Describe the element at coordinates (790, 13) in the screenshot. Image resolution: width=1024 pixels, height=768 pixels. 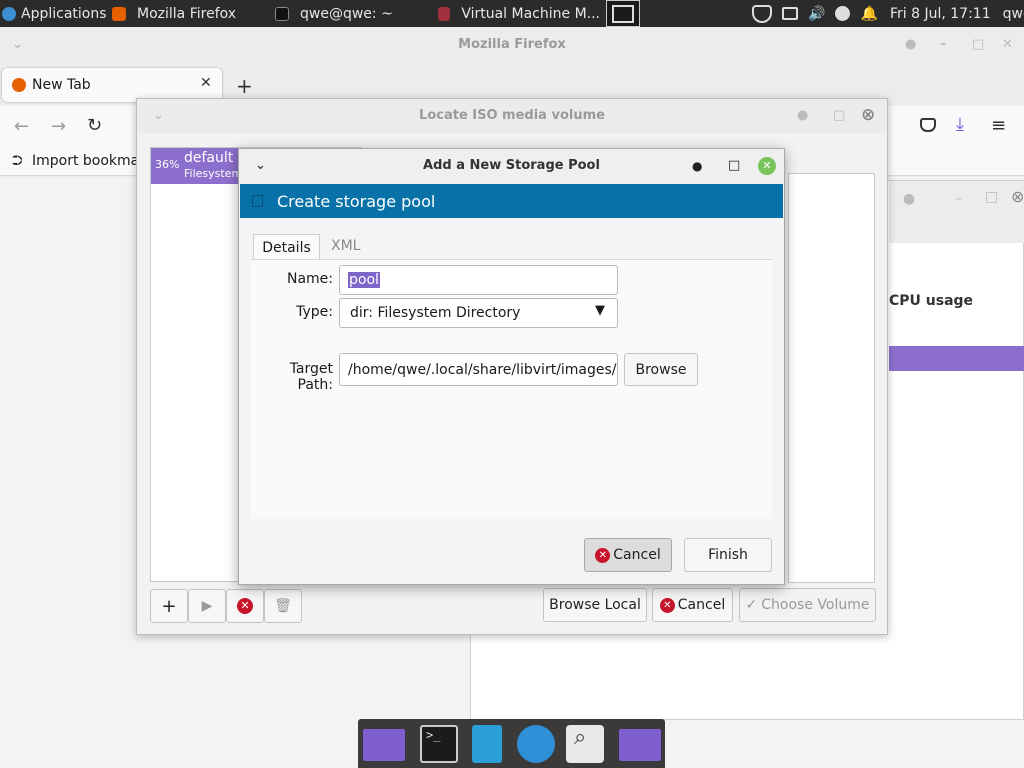
I see `display-icon` at that location.